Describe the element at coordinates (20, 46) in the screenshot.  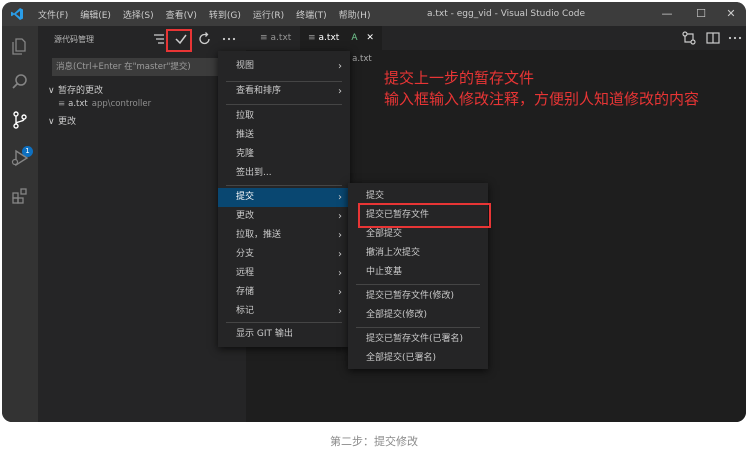
I see `explorer-icon` at that location.